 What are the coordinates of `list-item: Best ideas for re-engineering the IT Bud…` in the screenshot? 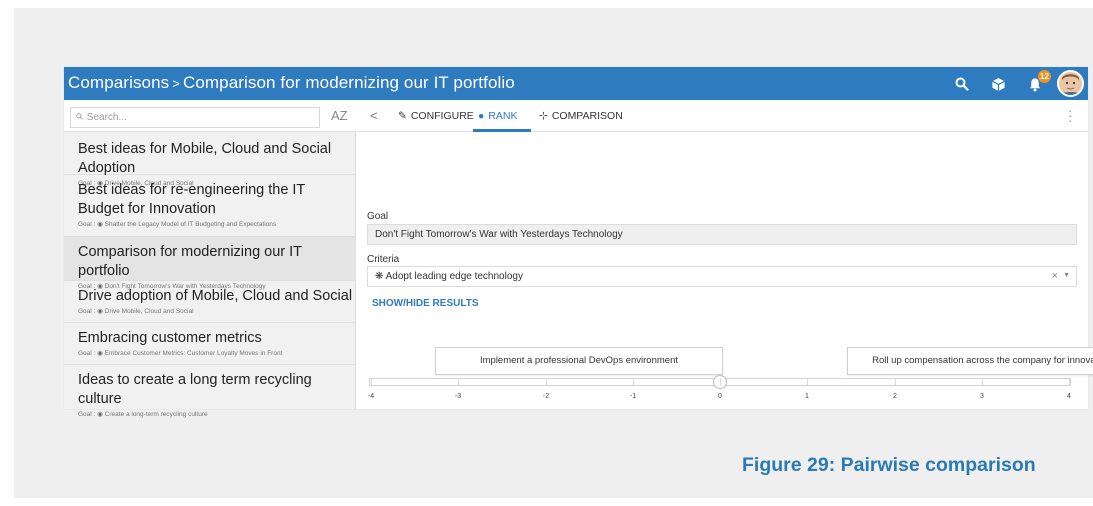 It's located at (210, 206).